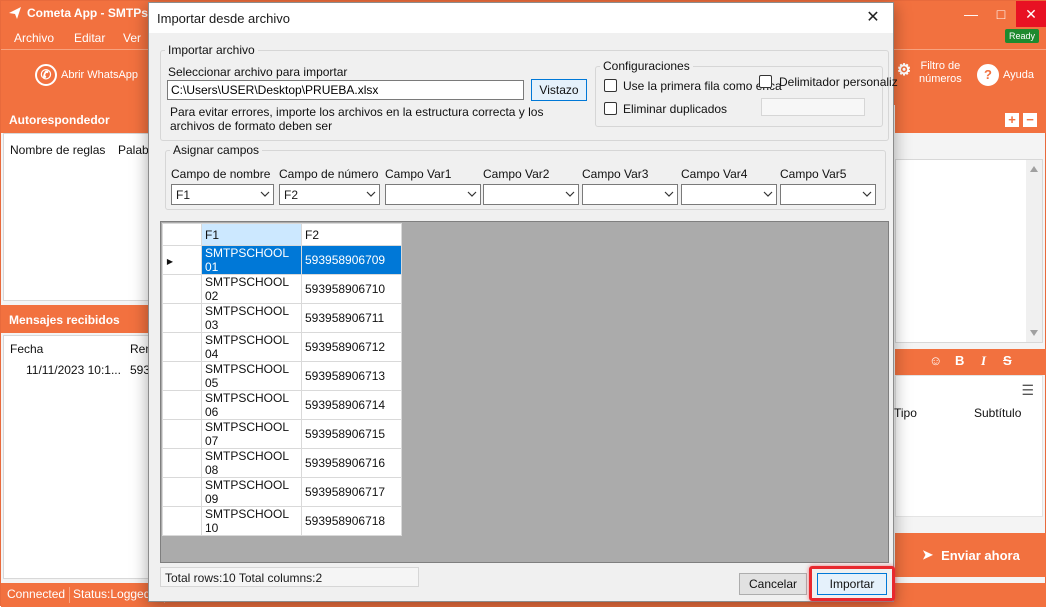 The width and height of the screenshot is (1046, 607). Describe the element at coordinates (87, 13) in the screenshot. I see `app-title: Cometa App - SMTPs` at that location.